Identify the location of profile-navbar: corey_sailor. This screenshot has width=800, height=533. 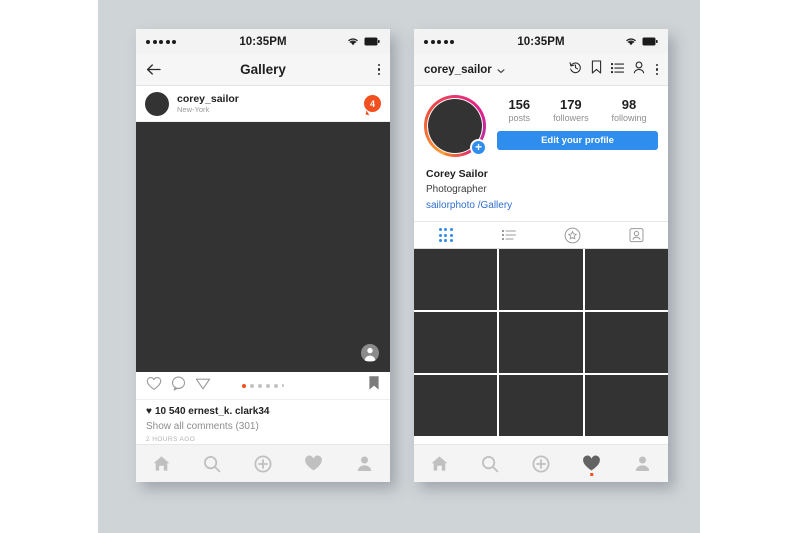
(541, 70).